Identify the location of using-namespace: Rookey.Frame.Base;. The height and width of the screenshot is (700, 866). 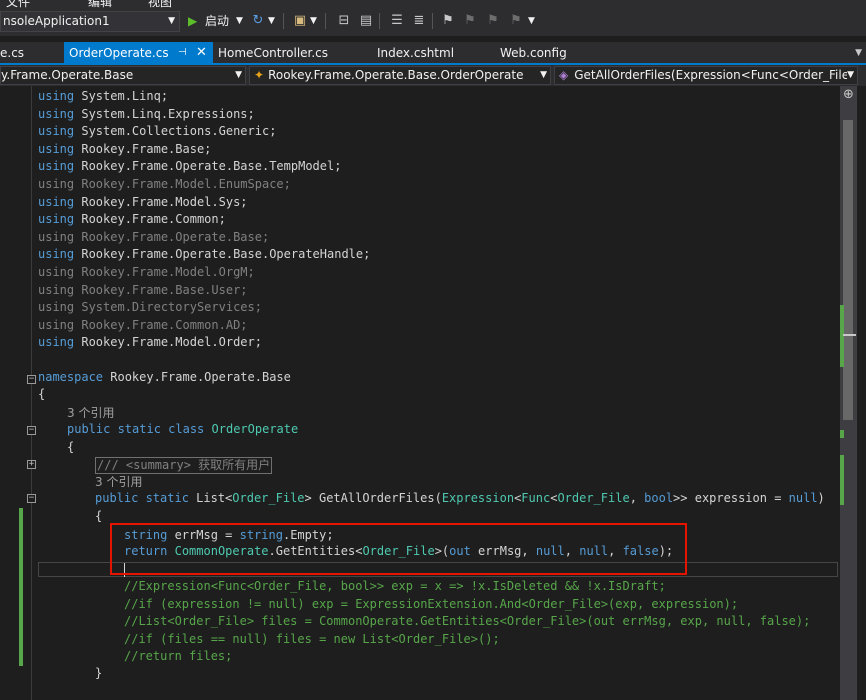
(146, 148).